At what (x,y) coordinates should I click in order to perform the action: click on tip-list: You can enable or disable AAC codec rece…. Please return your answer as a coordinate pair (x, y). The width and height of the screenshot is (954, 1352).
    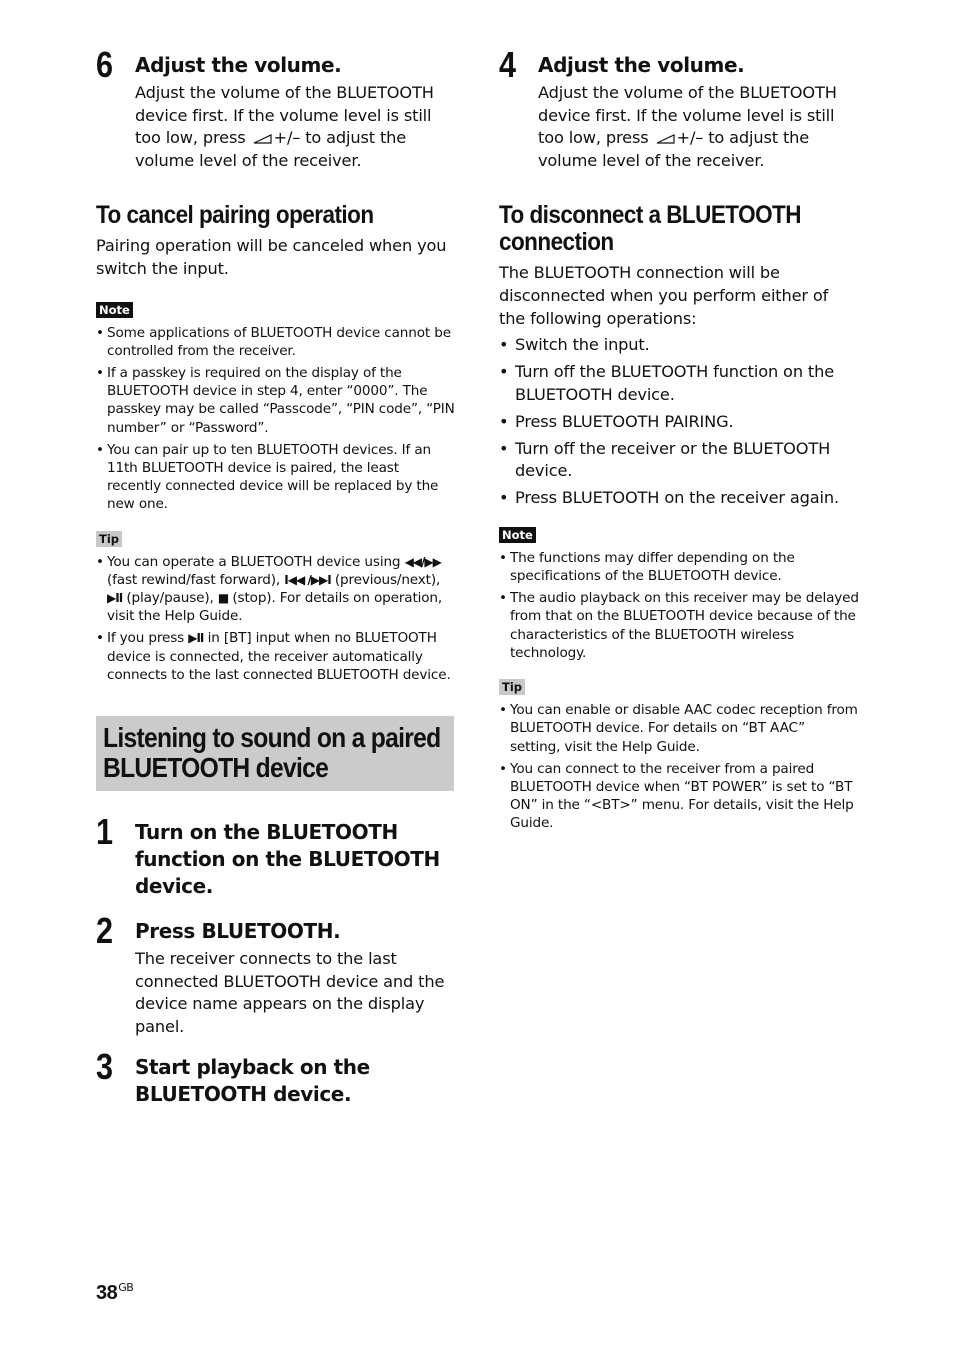
    Looking at the image, I should click on (679, 766).